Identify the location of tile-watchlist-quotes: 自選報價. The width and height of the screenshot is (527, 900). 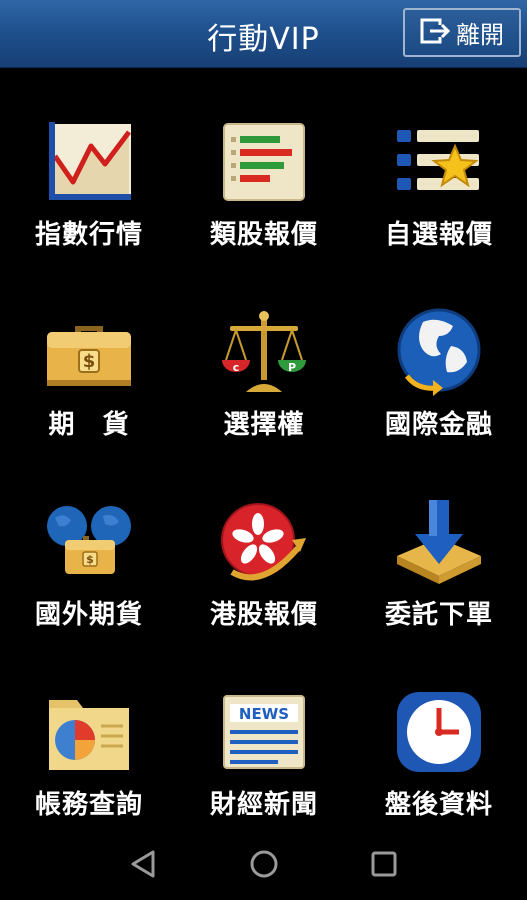
(439, 163).